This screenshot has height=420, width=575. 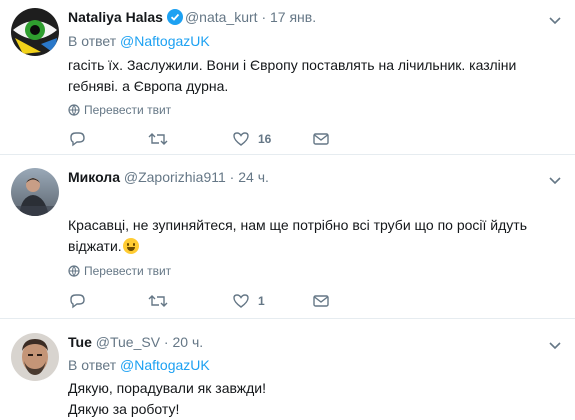 What do you see at coordinates (124, 409) in the screenshot?
I see `tweet-text-line: Дякую за роботу!` at bounding box center [124, 409].